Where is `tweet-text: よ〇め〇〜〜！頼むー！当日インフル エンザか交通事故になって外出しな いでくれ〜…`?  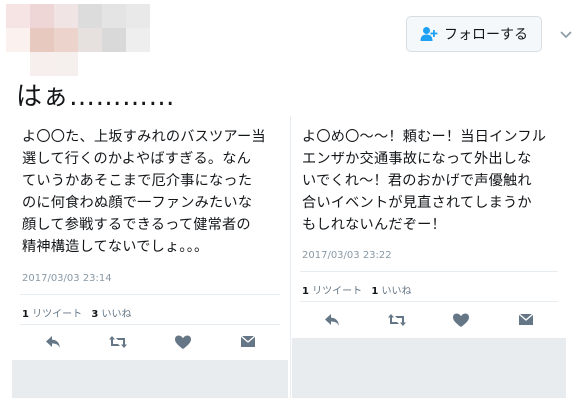
tweet-text: よ〇め〇〜〜！頼むー！当日インフル エンザか交通事故になって外出しな いでくれ〜… is located at coordinates (424, 181).